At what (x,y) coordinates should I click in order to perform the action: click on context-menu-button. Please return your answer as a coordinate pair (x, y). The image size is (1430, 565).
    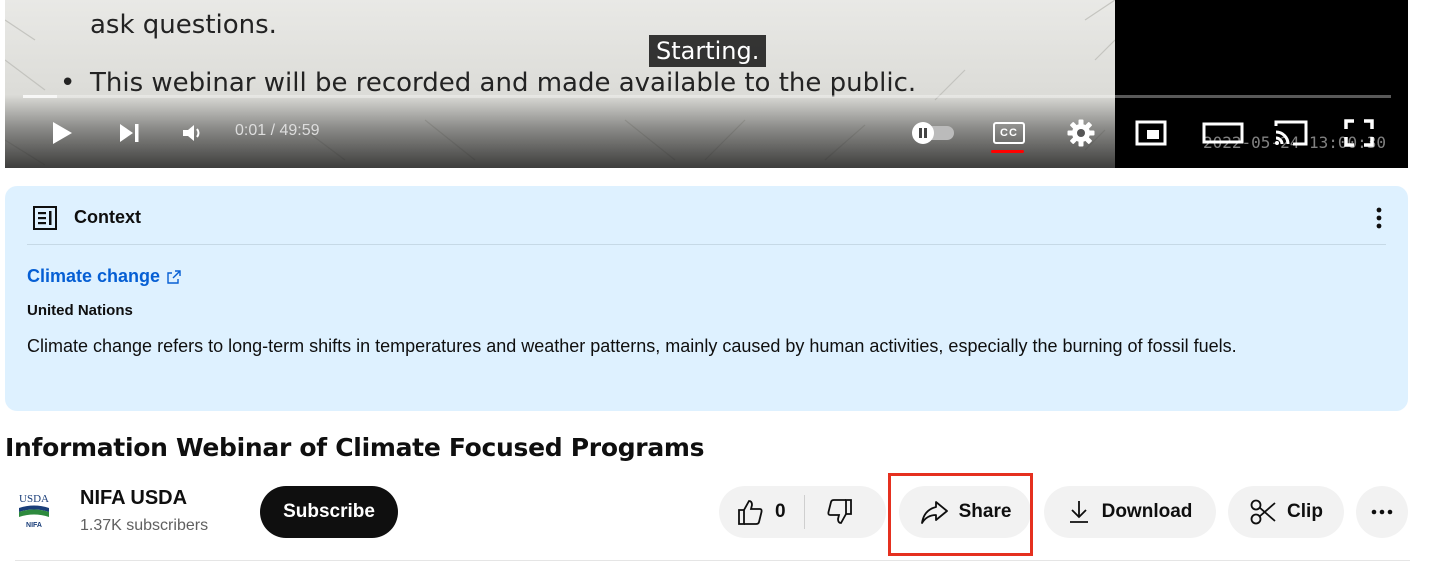
    Looking at the image, I should click on (1379, 218).